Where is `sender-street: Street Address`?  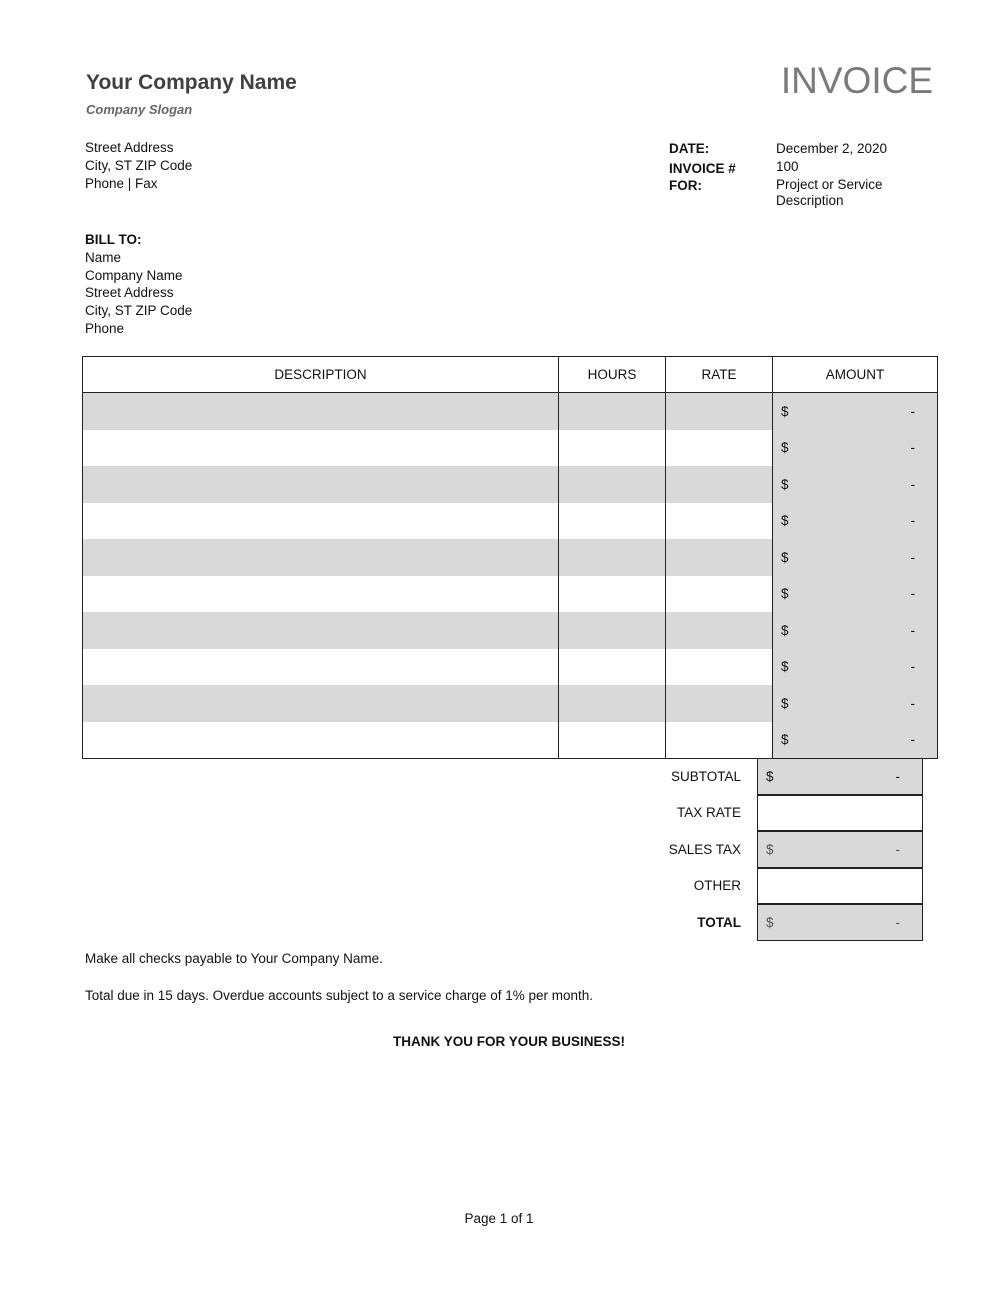
sender-street: Street Address is located at coordinates (129, 147).